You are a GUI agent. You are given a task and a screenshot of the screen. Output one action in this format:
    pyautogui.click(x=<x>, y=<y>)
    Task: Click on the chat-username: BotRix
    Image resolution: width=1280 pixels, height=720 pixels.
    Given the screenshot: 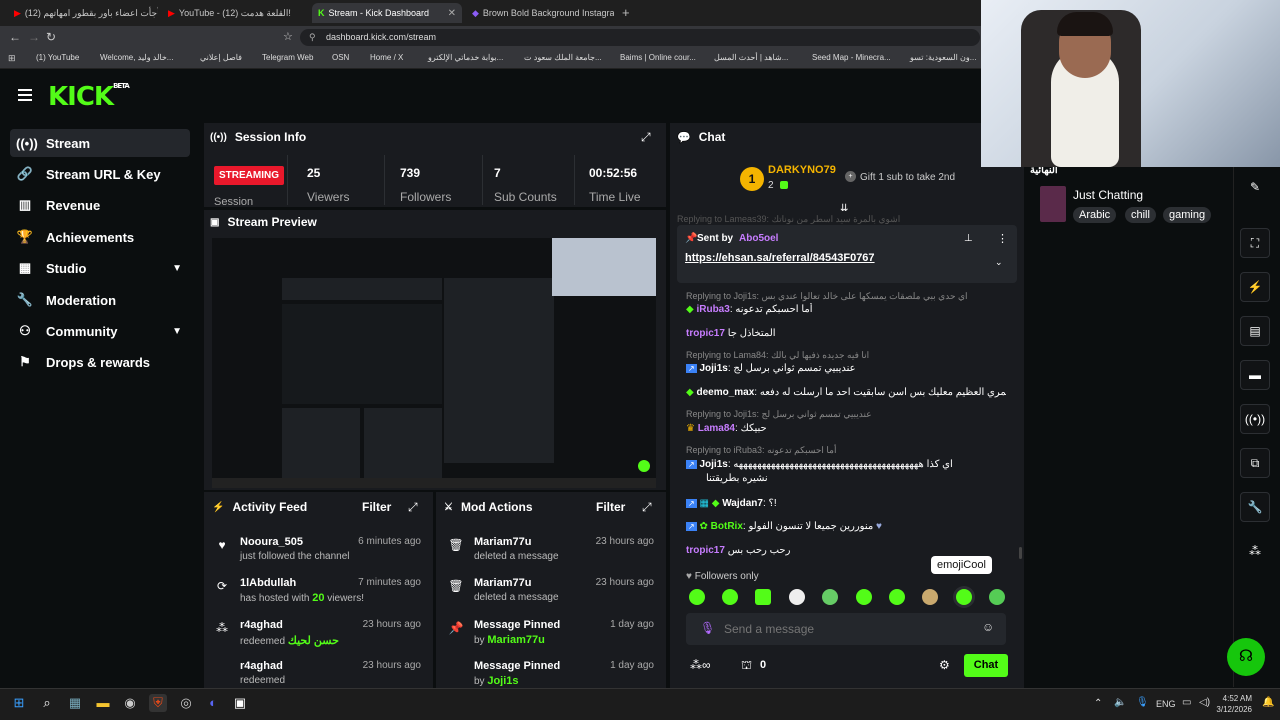 What is the action you would take?
    pyautogui.click(x=727, y=526)
    